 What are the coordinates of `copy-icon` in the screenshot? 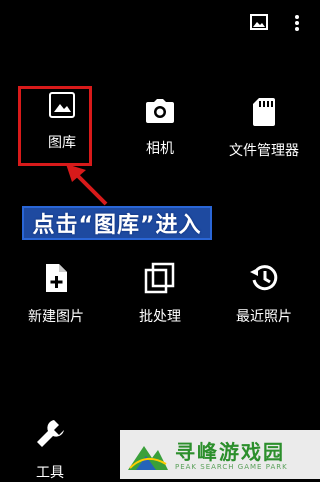 It's located at (160, 280).